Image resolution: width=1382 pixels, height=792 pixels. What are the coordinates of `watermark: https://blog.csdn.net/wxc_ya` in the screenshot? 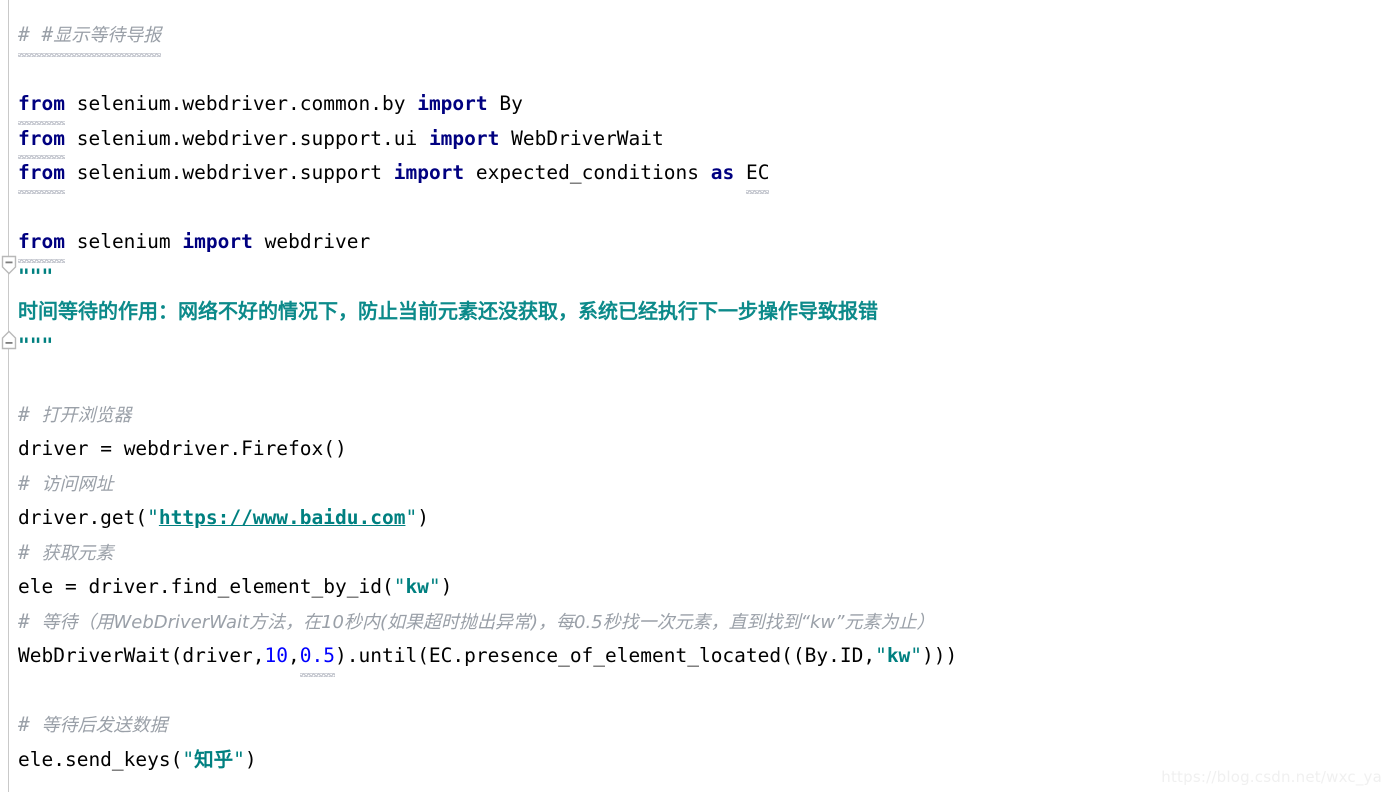 It's located at (1271, 777).